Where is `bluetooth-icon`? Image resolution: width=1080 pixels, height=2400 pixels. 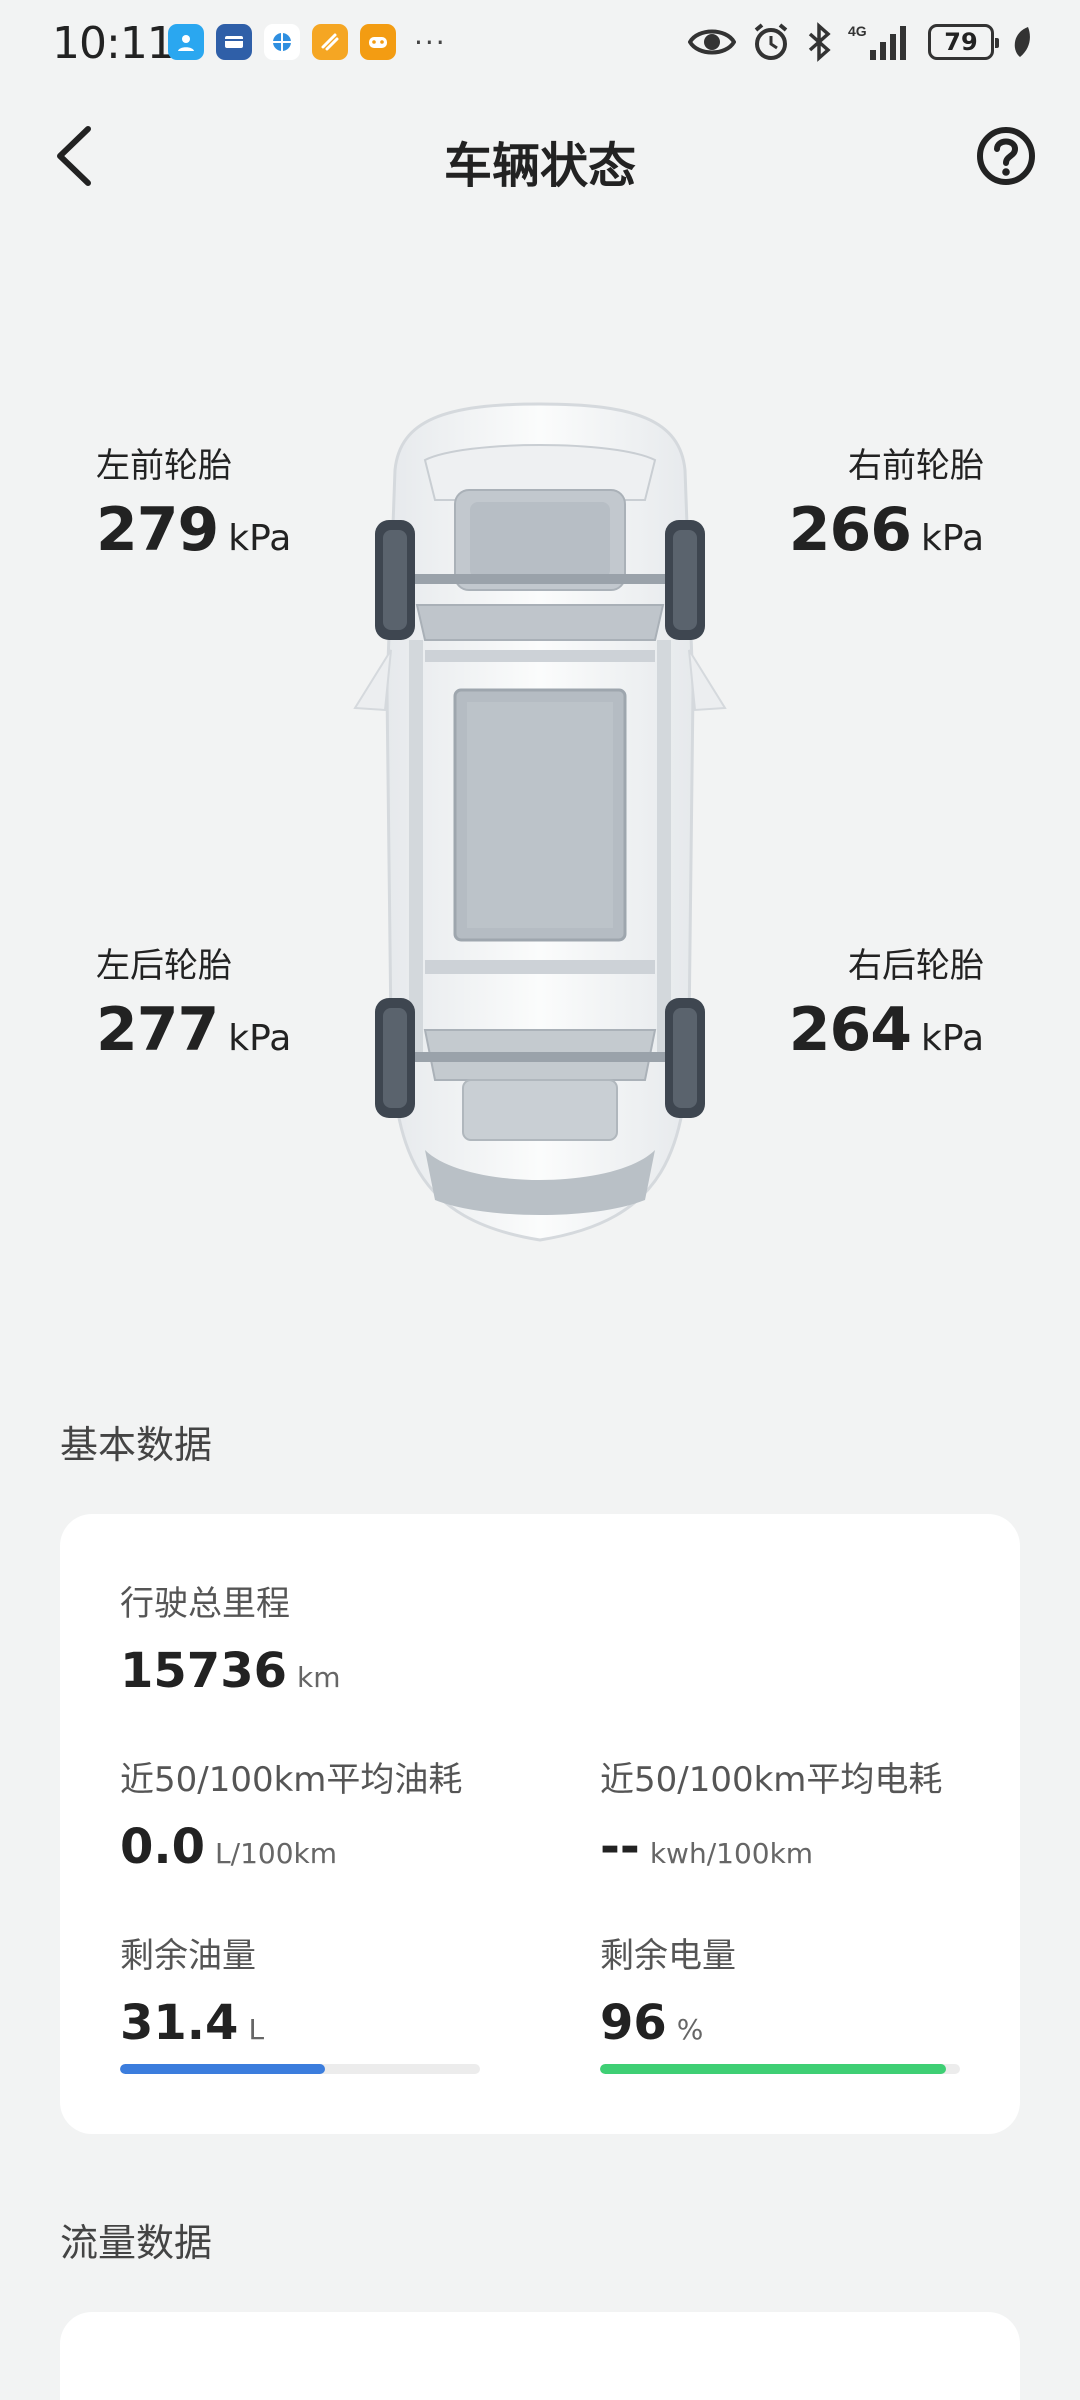
bluetooth-icon is located at coordinates (819, 42).